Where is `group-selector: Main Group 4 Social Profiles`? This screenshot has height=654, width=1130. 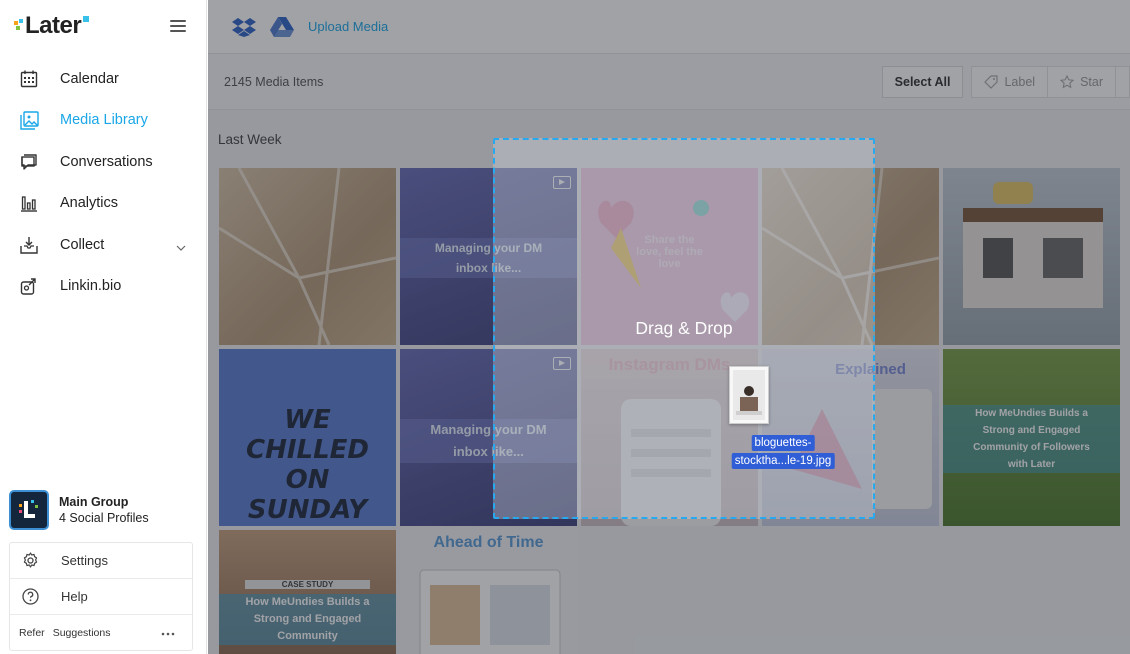 group-selector: Main Group 4 Social Profiles is located at coordinates (79, 510).